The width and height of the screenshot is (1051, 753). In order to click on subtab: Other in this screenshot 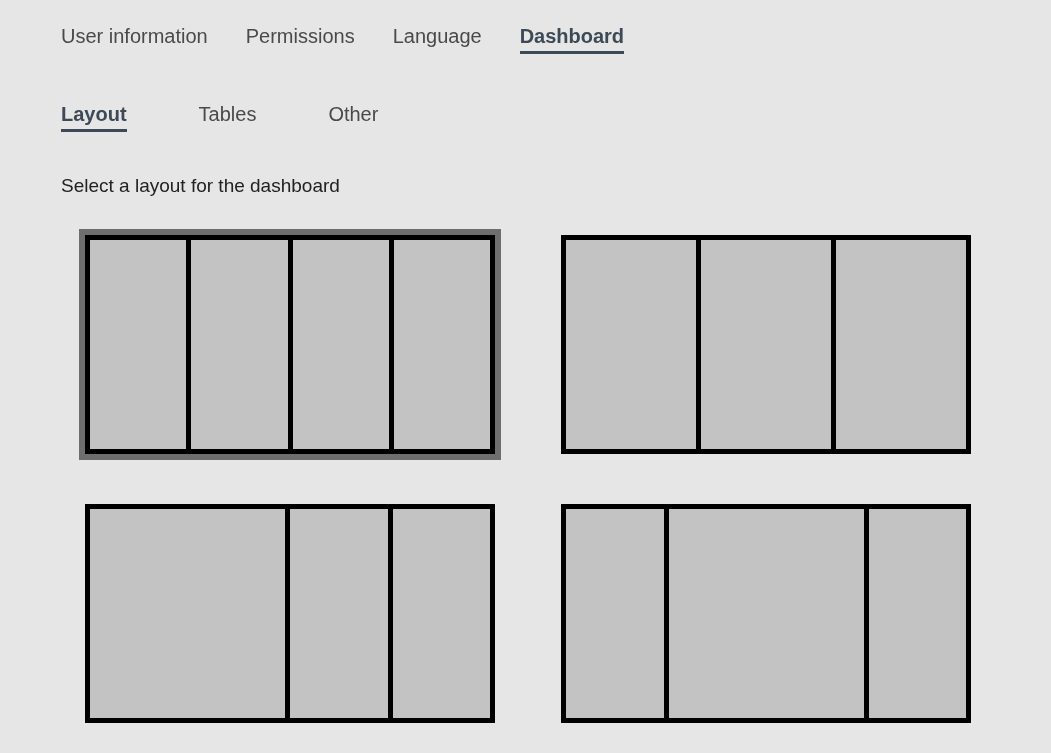, I will do `click(353, 117)`.